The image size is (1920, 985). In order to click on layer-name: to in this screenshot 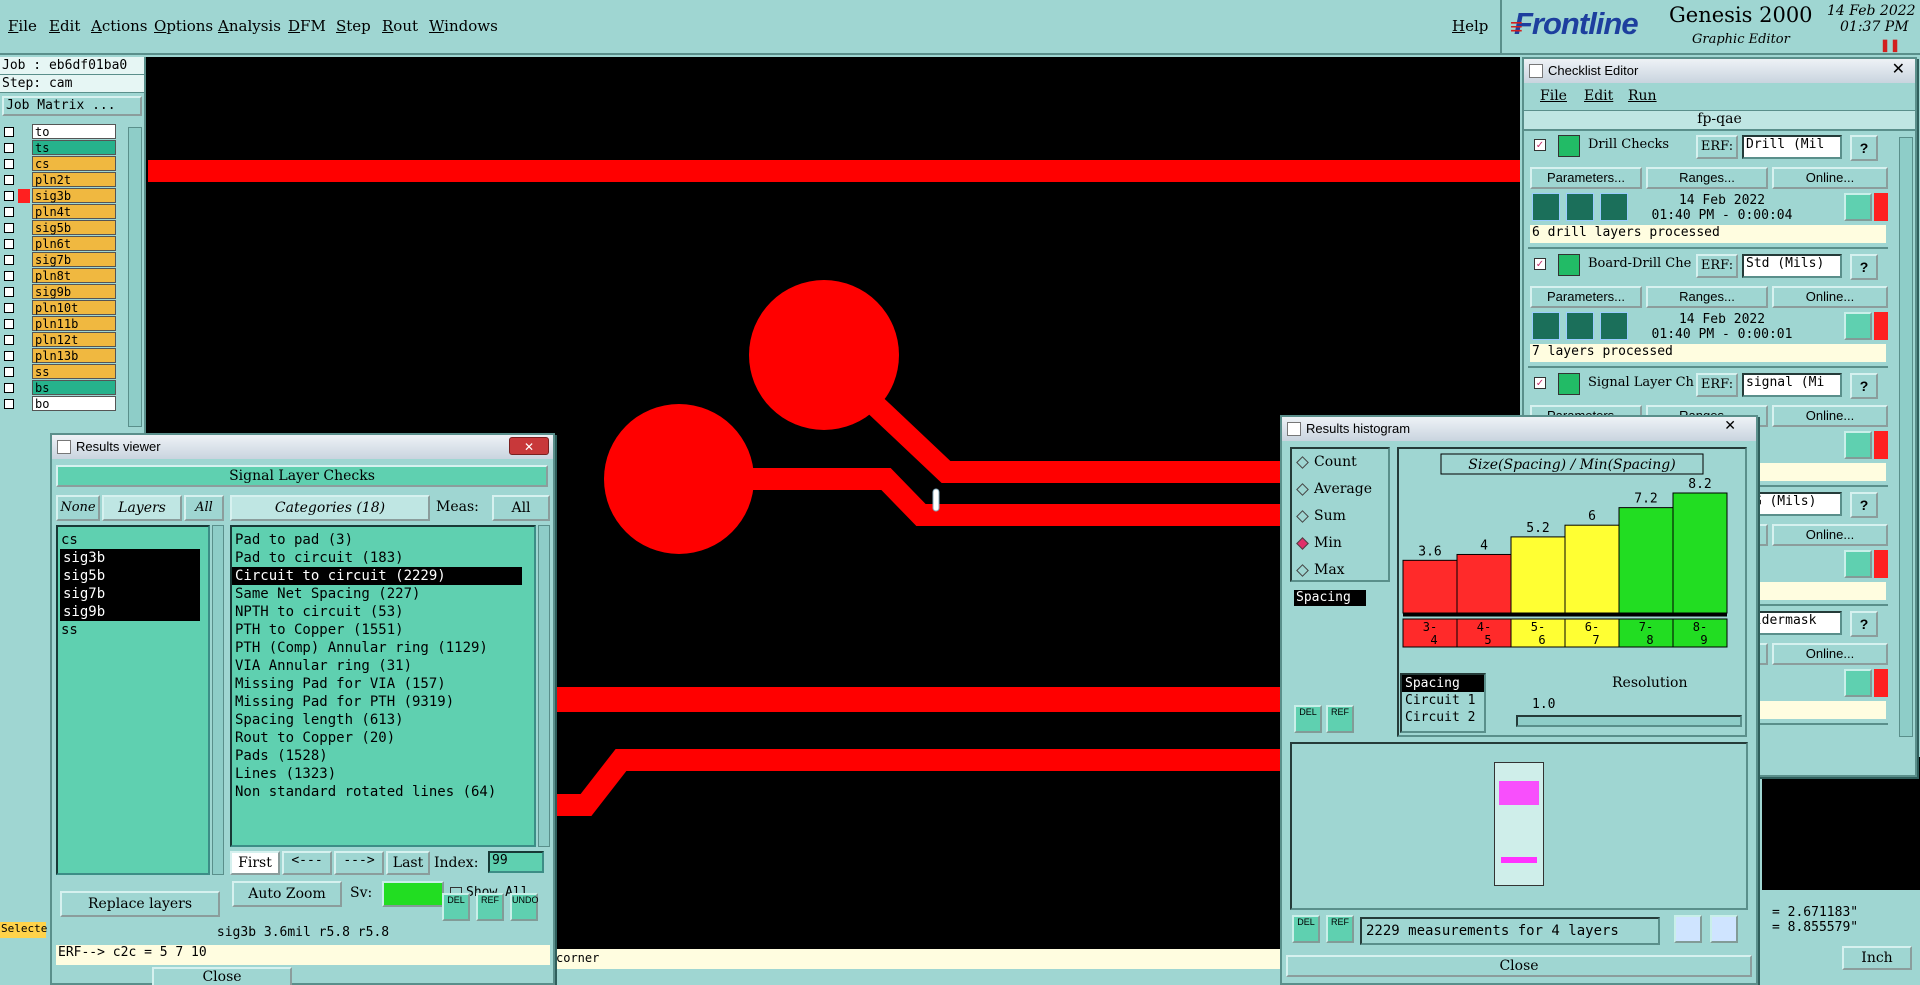, I will do `click(74, 131)`.